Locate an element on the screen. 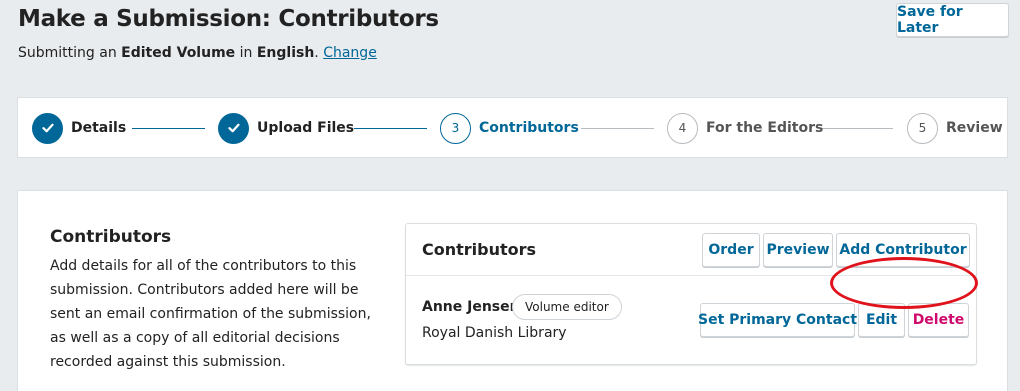 Image resolution: width=1020 pixels, height=391 pixels. subtitle-suffix: . is located at coordinates (319, 53).